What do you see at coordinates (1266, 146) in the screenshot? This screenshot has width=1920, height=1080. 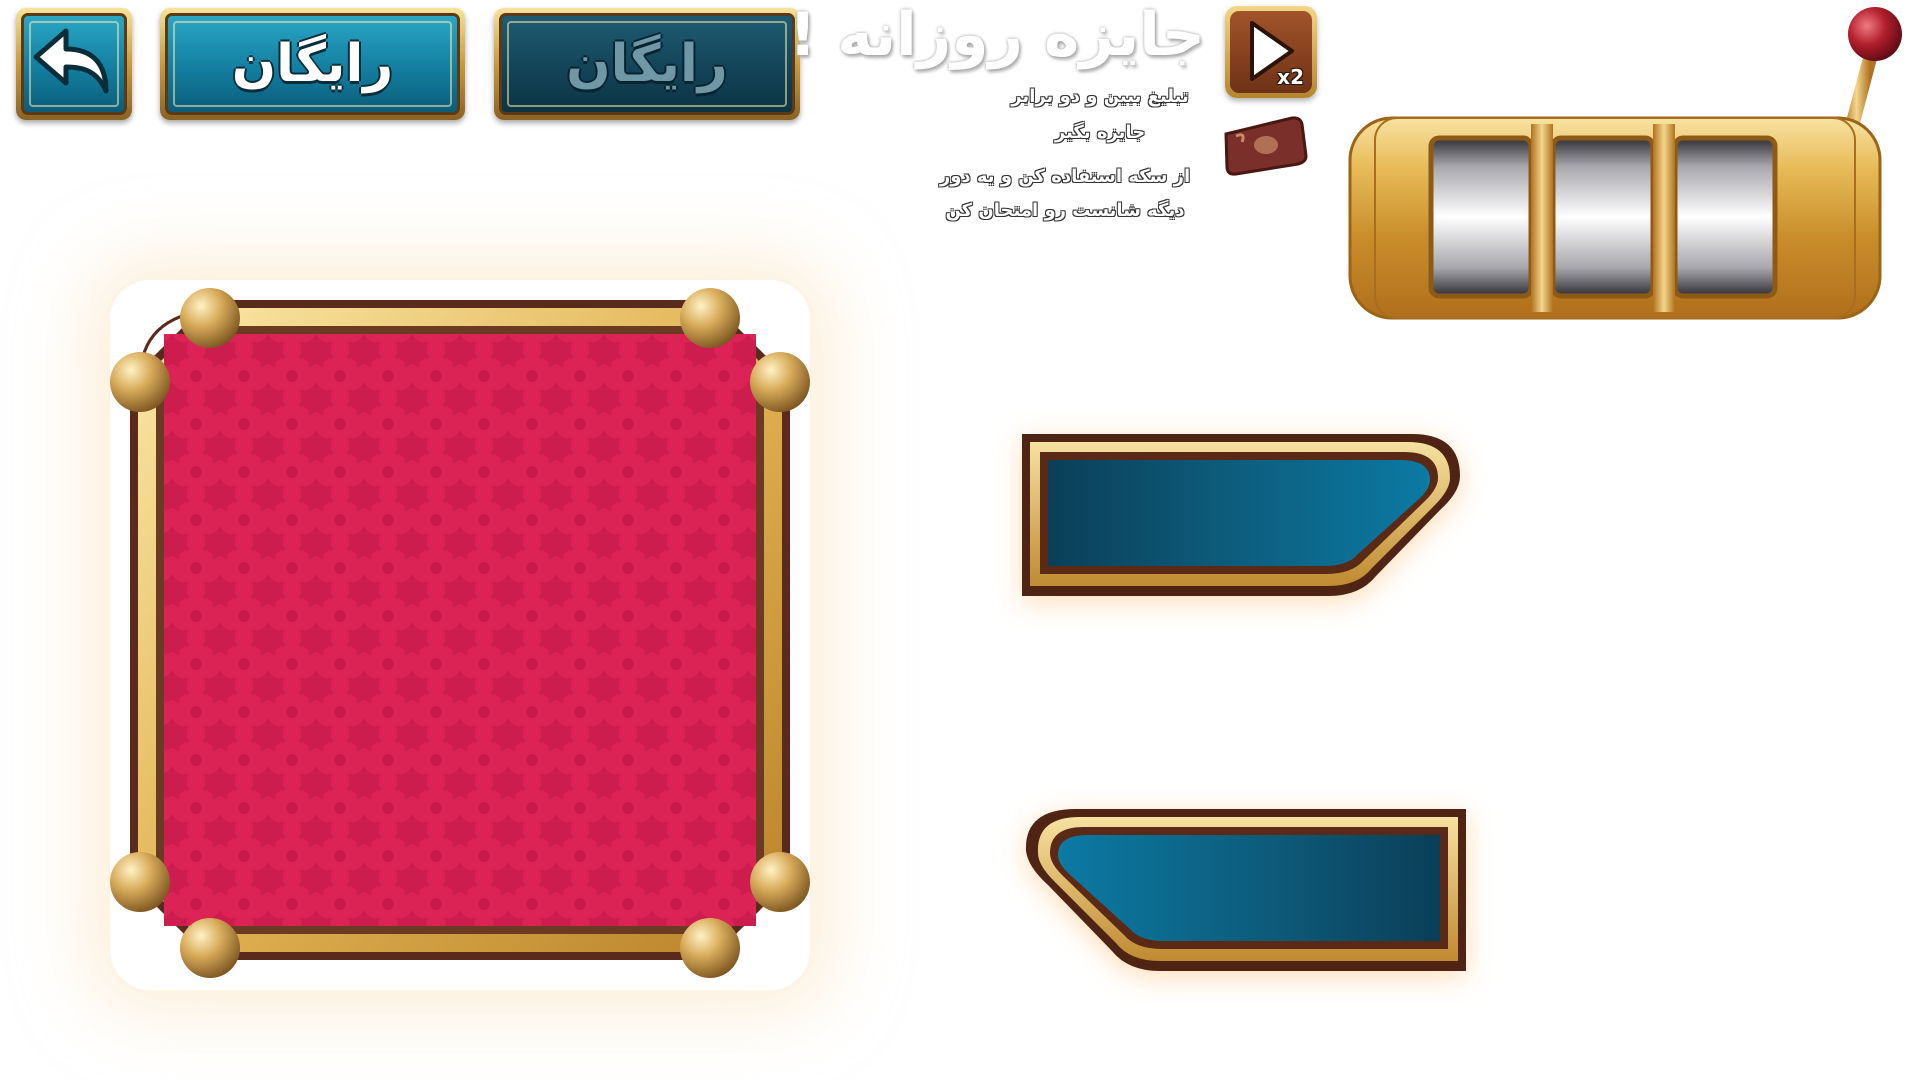 I see `cash-note-icon` at bounding box center [1266, 146].